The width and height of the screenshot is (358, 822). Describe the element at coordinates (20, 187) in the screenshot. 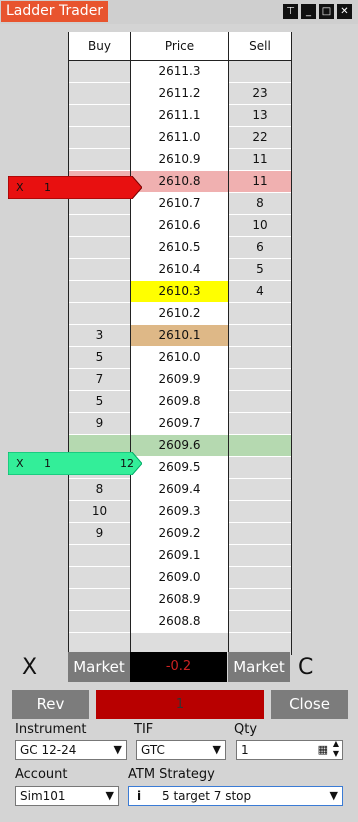

I see `stop-order-cancel: X` at that location.